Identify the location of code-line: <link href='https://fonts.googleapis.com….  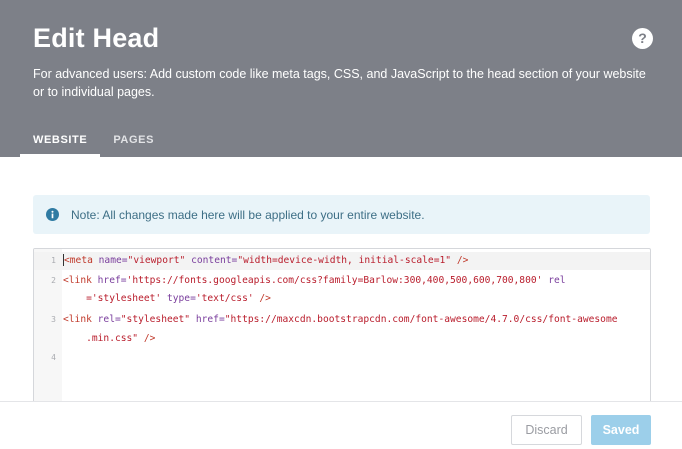
(314, 281).